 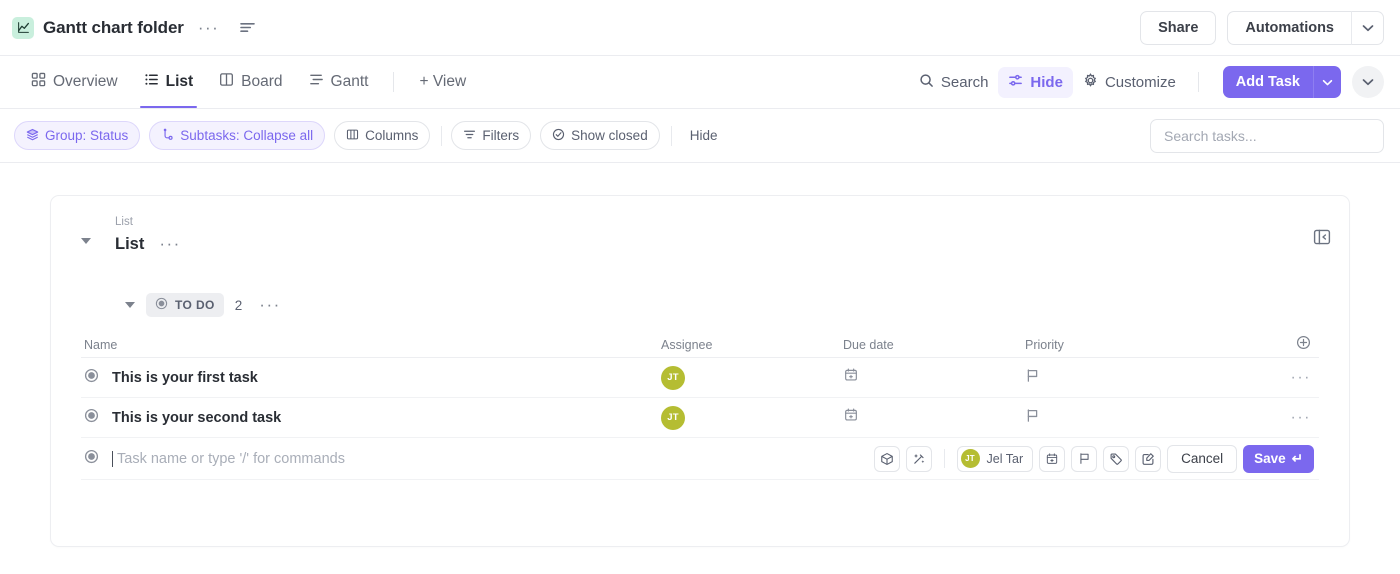 What do you see at coordinates (477, 459) in the screenshot?
I see `new-task-input-area: Task name or type '/' for commands` at bounding box center [477, 459].